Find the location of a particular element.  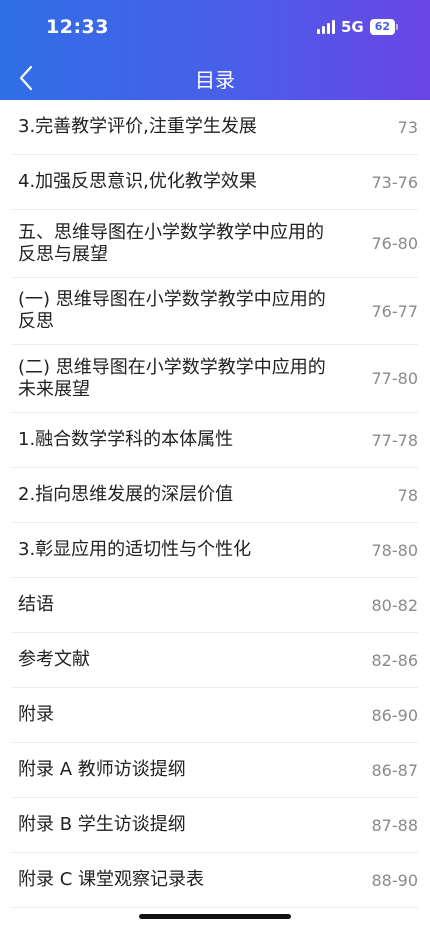

toc-item-label: 附录 C 课堂观察记录表 is located at coordinates (111, 879).